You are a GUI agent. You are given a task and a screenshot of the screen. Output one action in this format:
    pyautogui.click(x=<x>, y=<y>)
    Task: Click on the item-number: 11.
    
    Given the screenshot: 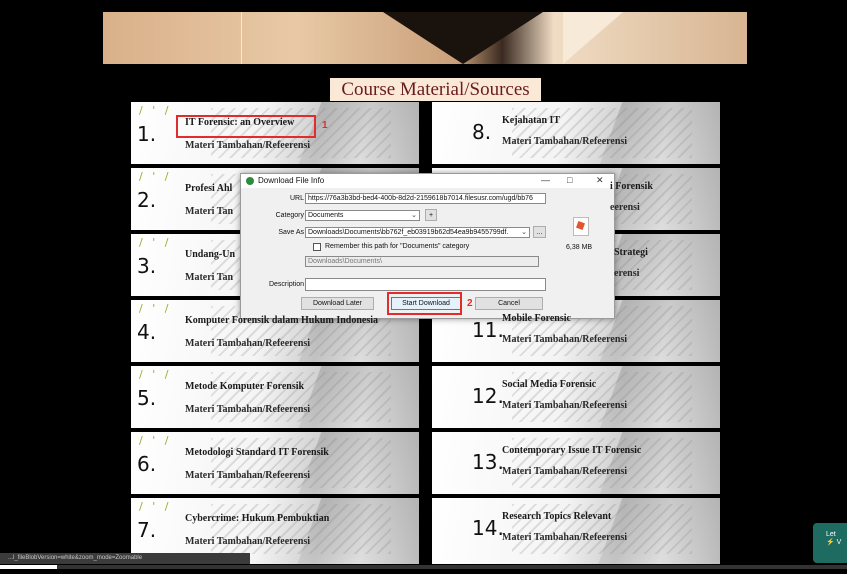 What is the action you would take?
    pyautogui.click(x=488, y=330)
    